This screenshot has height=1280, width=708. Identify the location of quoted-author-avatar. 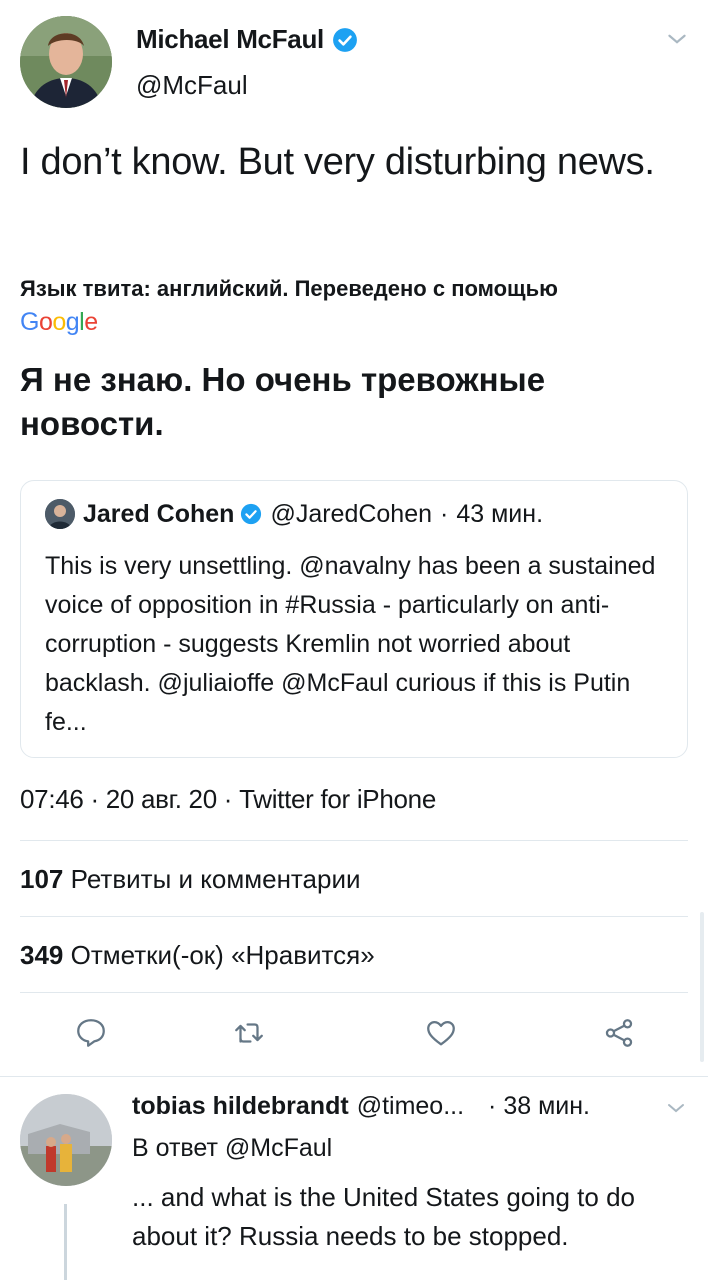
(60, 514).